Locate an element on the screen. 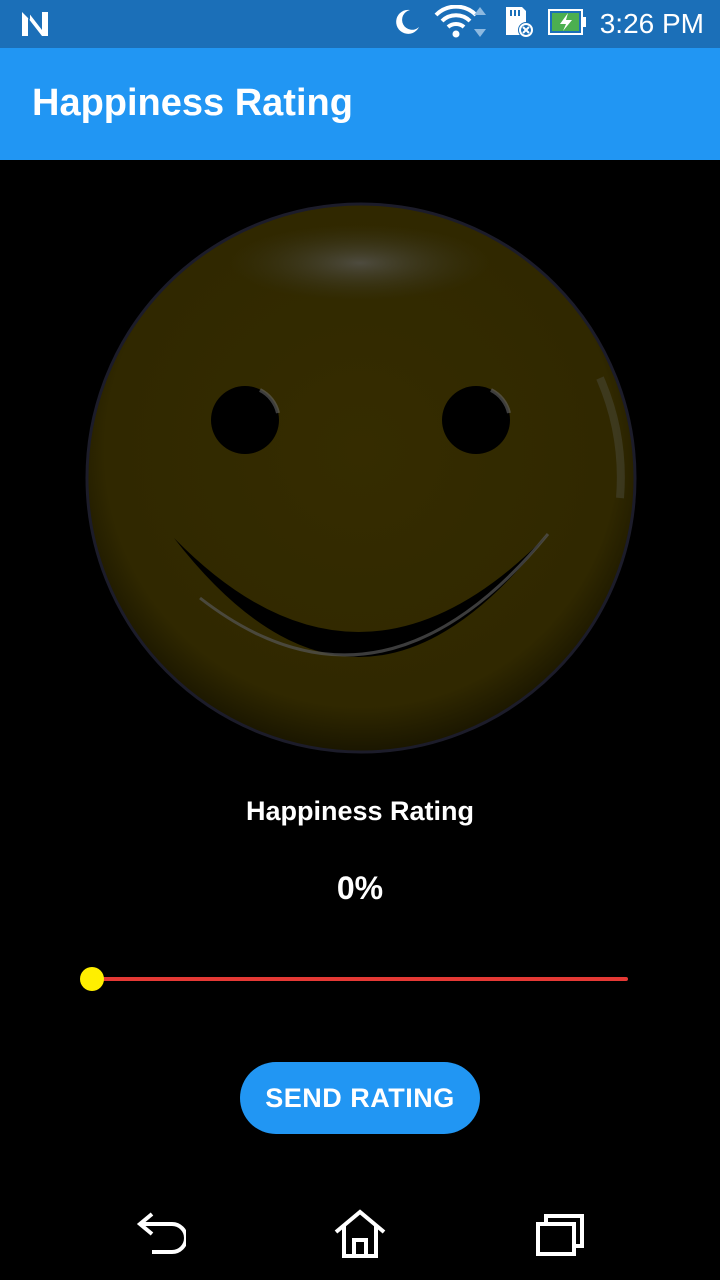 This screenshot has height=1280, width=720. recents-icon is located at coordinates (560, 1234).